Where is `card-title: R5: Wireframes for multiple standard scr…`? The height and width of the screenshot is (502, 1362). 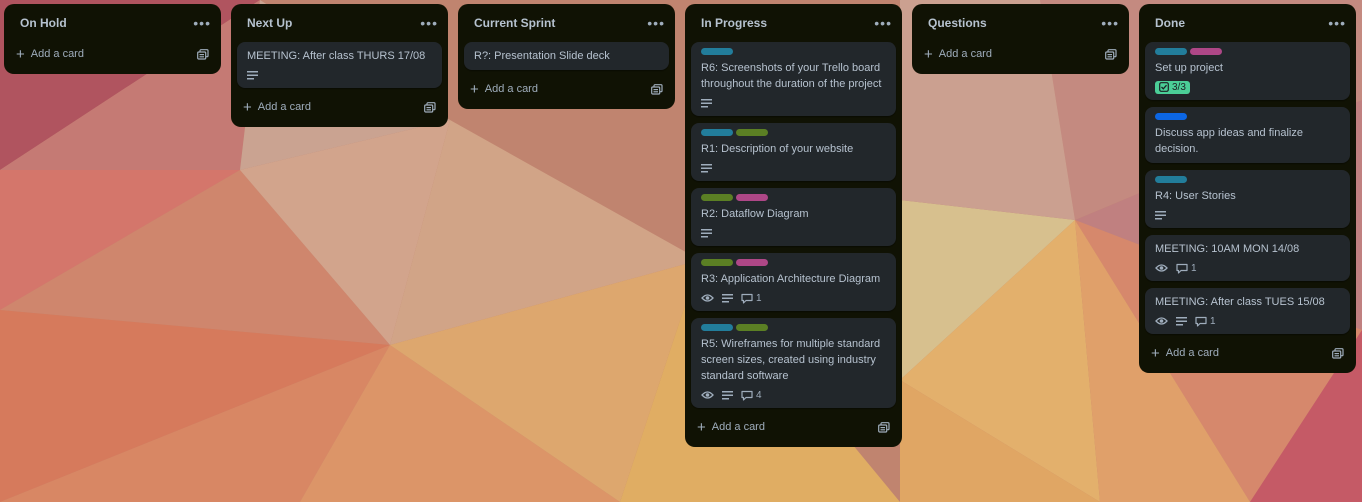 card-title: R5: Wireframes for multiple standard scr… is located at coordinates (791, 360).